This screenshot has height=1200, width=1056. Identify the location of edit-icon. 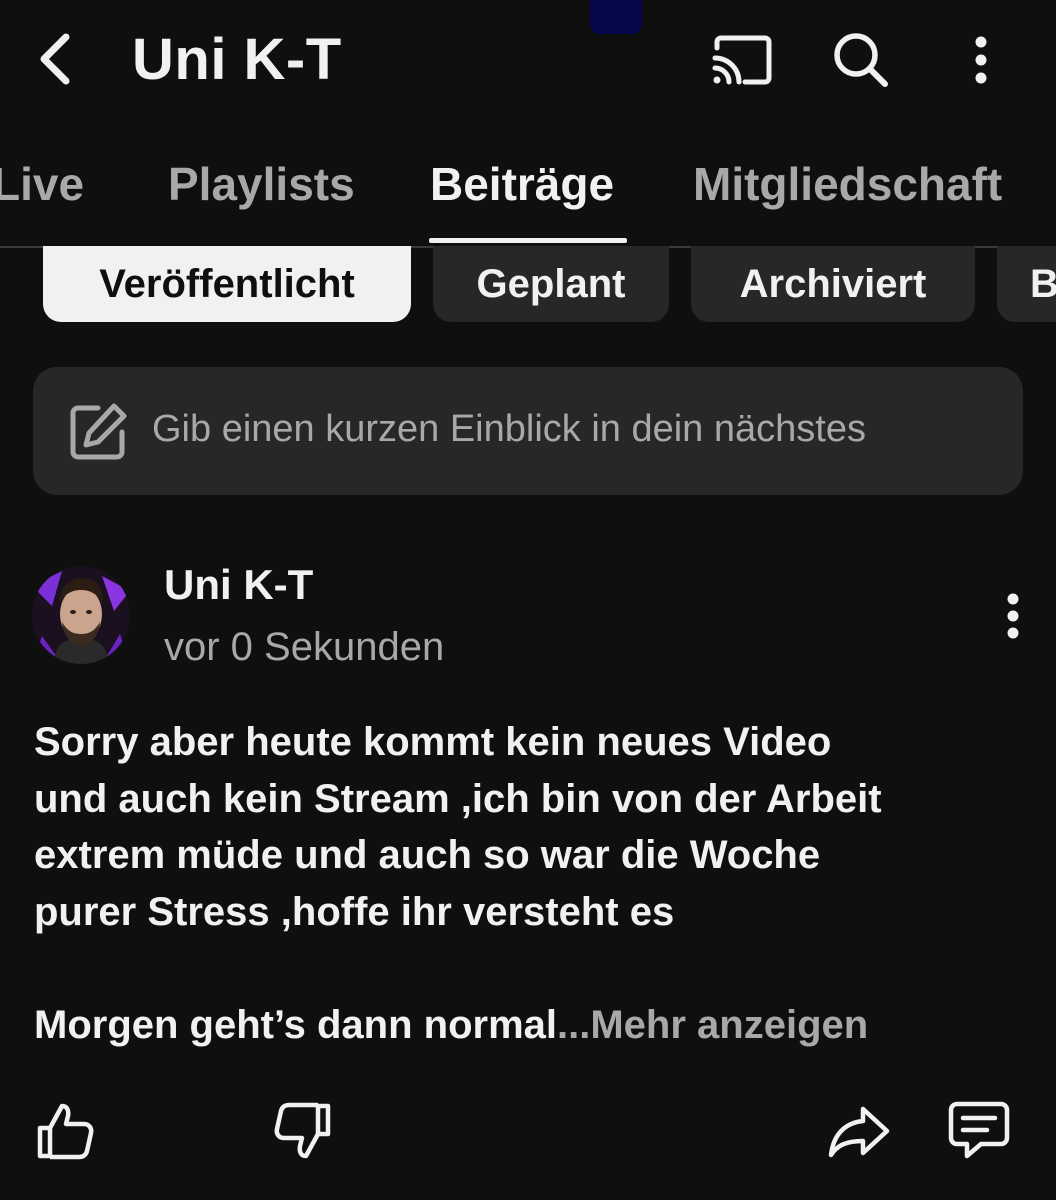
(98, 432).